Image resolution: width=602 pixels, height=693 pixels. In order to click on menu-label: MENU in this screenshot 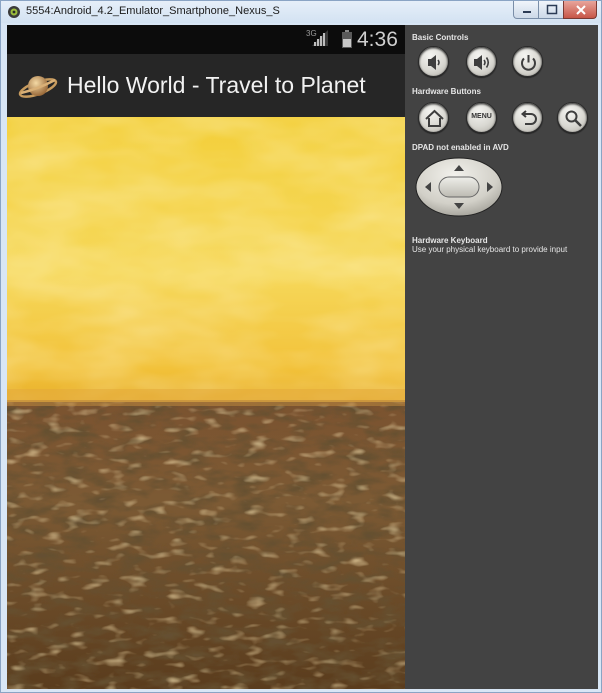, I will do `click(481, 116)`.